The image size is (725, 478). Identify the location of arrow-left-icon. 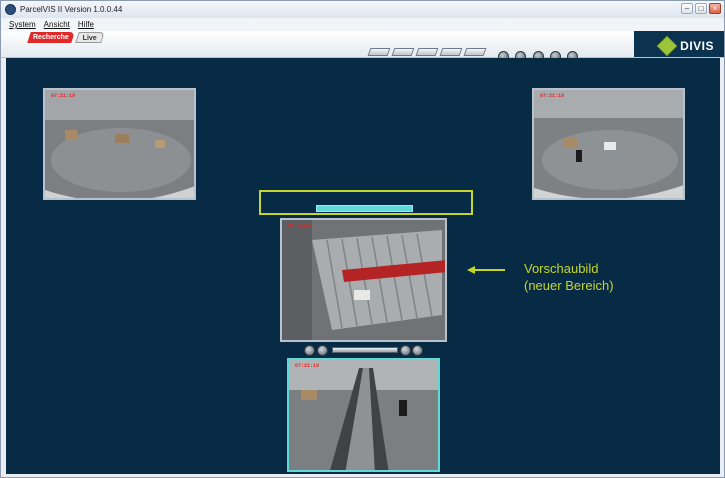
(486, 270).